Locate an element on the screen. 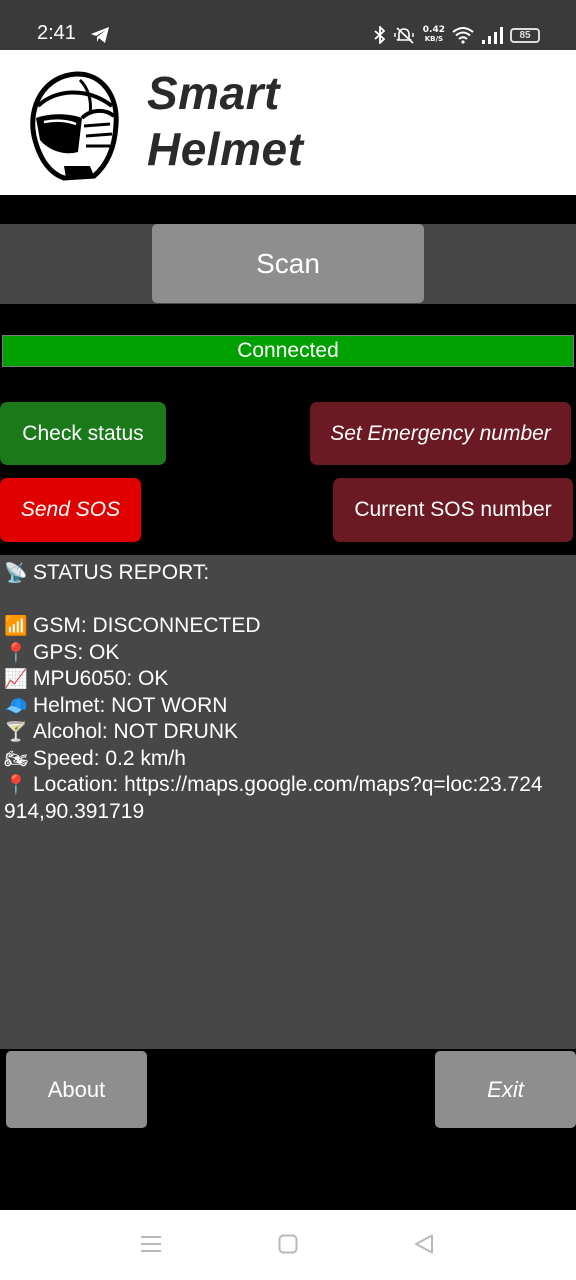  report-line-alcohol: 🍸 Alcohol: NOT DRUNK is located at coordinates (288, 732).